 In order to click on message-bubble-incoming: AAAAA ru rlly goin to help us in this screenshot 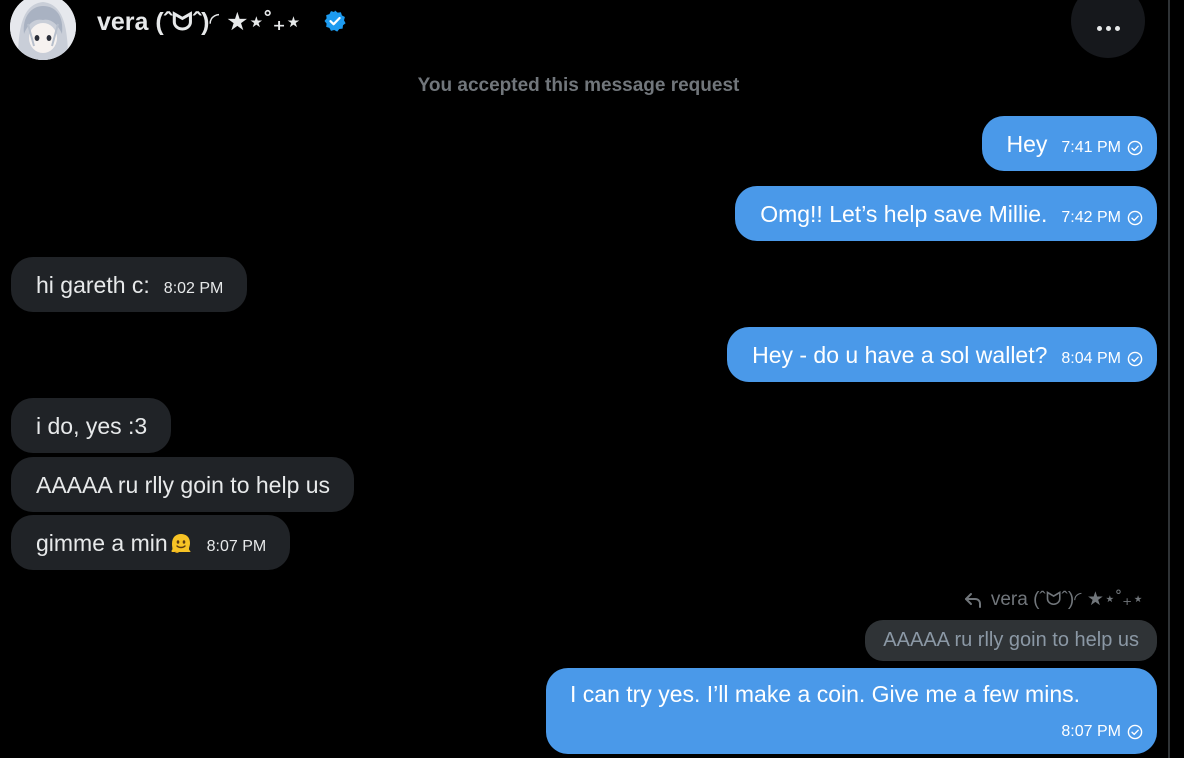, I will do `click(183, 484)`.